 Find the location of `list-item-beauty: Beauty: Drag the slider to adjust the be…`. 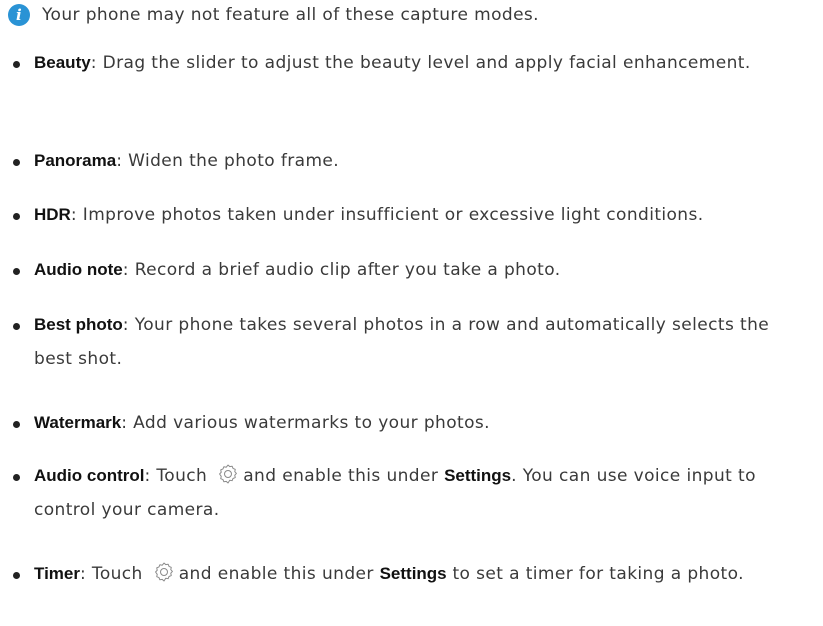

list-item-beauty: Beauty: Drag the slider to adjust the be… is located at coordinates (413, 63).